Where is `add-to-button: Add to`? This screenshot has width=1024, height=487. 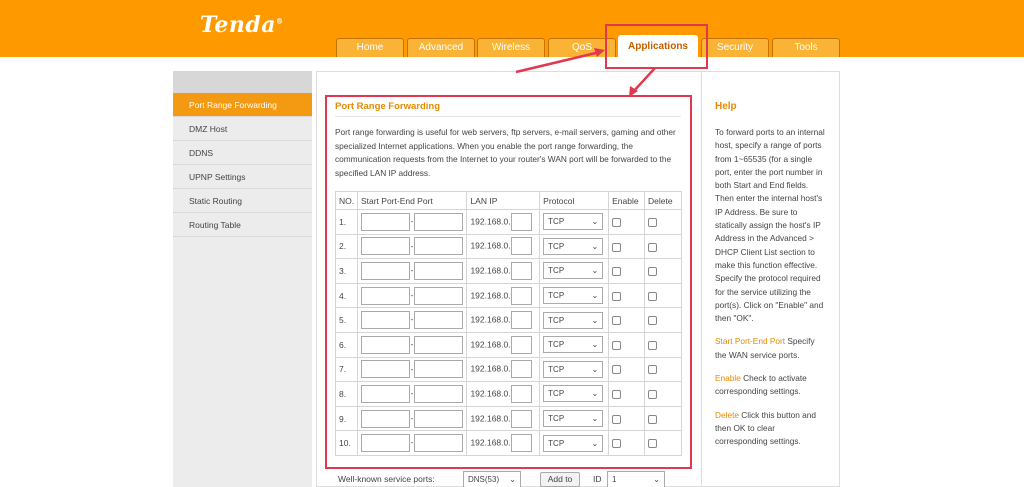 add-to-button: Add to is located at coordinates (560, 479).